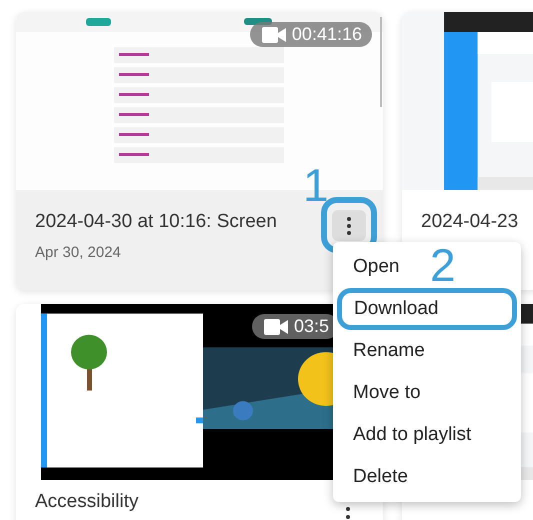  What do you see at coordinates (78, 253) in the screenshot?
I see `video-date: Apr 30, 2024` at bounding box center [78, 253].